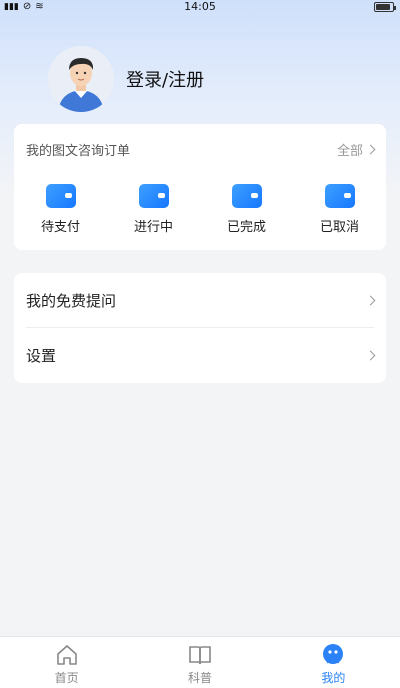 The width and height of the screenshot is (400, 688). Describe the element at coordinates (60, 209) in the screenshot. I see `order-status-pending-payment: 待支付` at that location.